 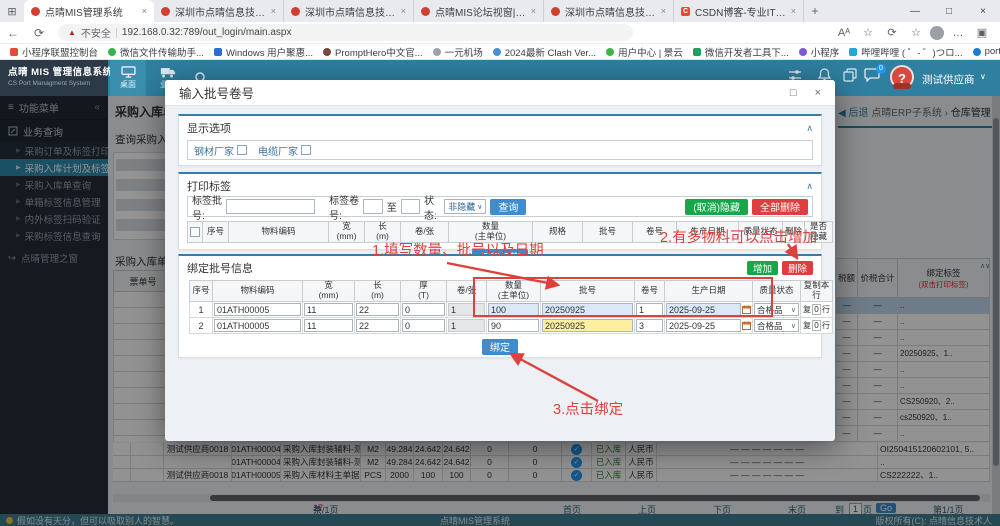 What do you see at coordinates (465, 206) in the screenshot?
I see `status-select: 非隐藏 ∨` at bounding box center [465, 206].